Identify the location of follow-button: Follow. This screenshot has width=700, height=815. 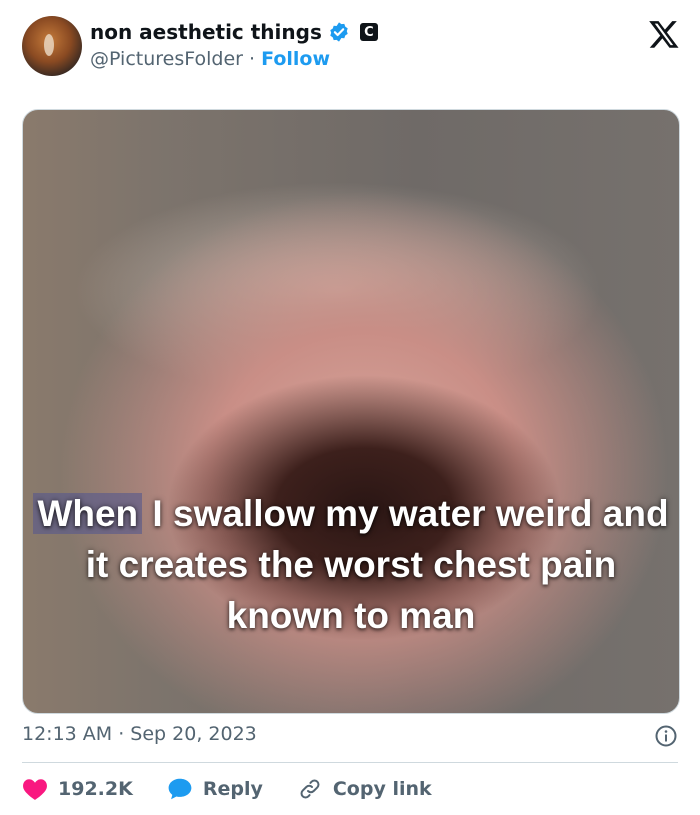
(295, 59).